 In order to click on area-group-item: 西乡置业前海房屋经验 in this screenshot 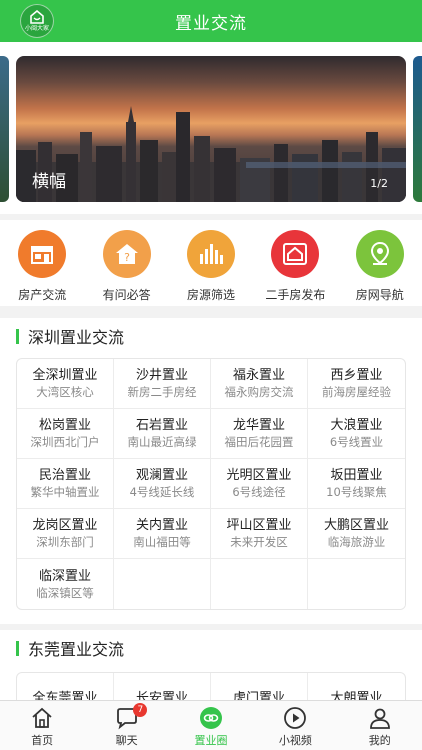, I will do `click(356, 383)`.